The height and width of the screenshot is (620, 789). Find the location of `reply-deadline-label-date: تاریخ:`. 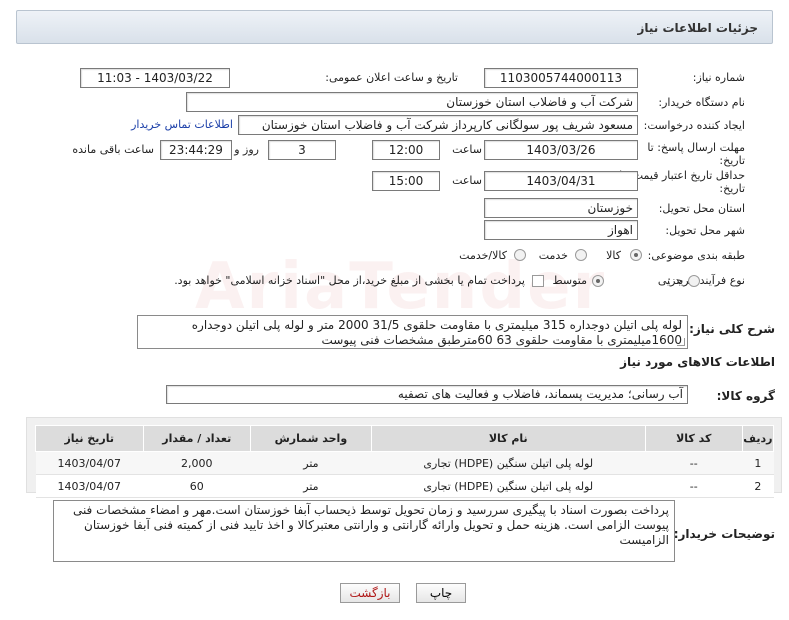

reply-deadline-label-date: تاریخ: is located at coordinates (732, 160).